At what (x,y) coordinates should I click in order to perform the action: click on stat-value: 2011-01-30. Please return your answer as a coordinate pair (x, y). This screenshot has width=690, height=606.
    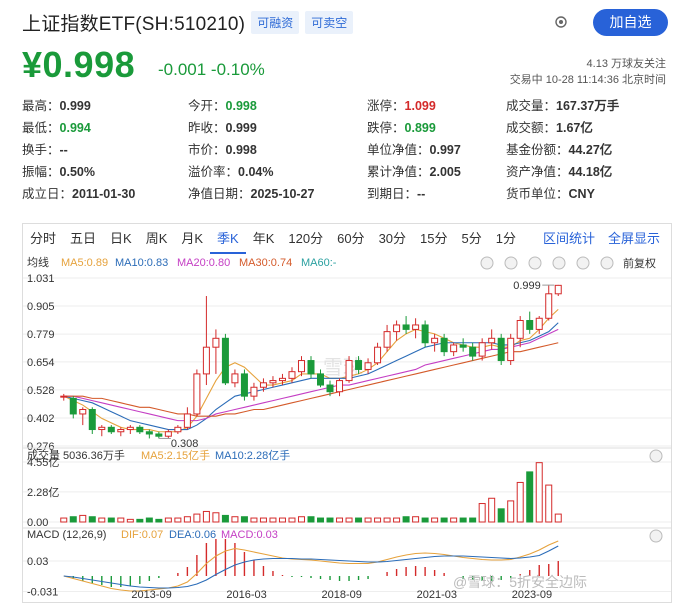
    Looking at the image, I should click on (104, 194).